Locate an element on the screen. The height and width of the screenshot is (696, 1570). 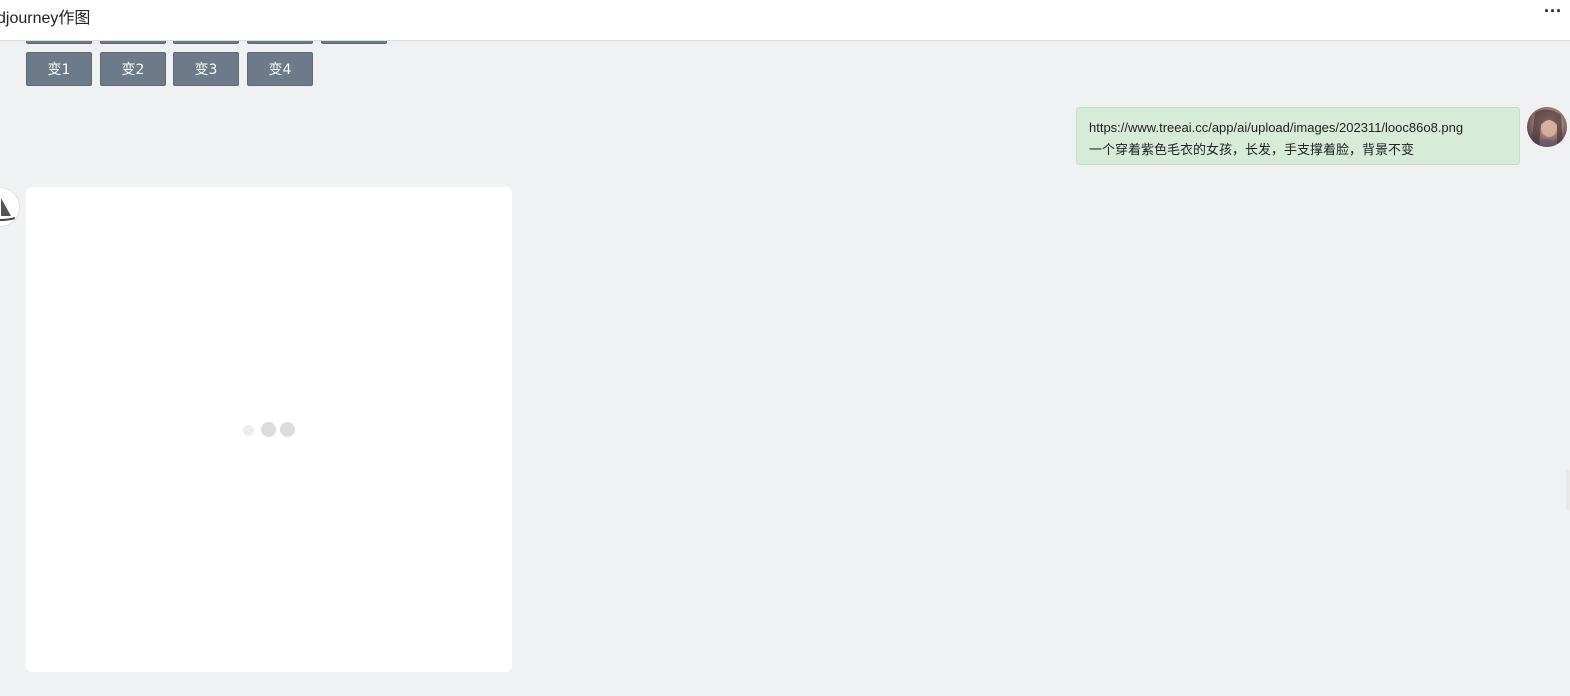
variation-button-4: 变4 is located at coordinates (280, 69).